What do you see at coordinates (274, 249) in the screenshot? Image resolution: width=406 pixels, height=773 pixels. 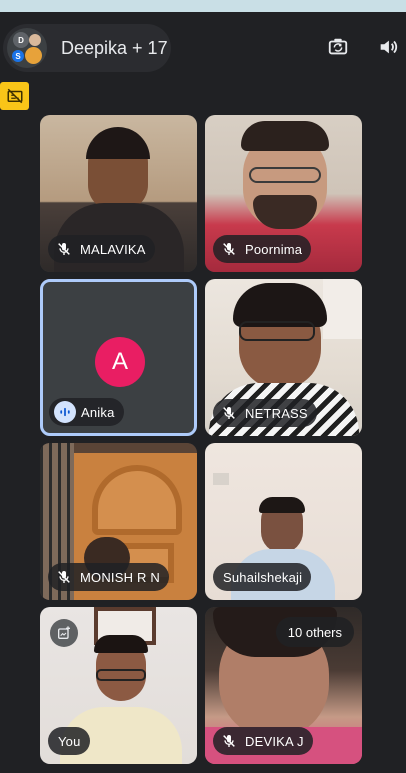 I see `participant-name: Poornima` at bounding box center [274, 249].